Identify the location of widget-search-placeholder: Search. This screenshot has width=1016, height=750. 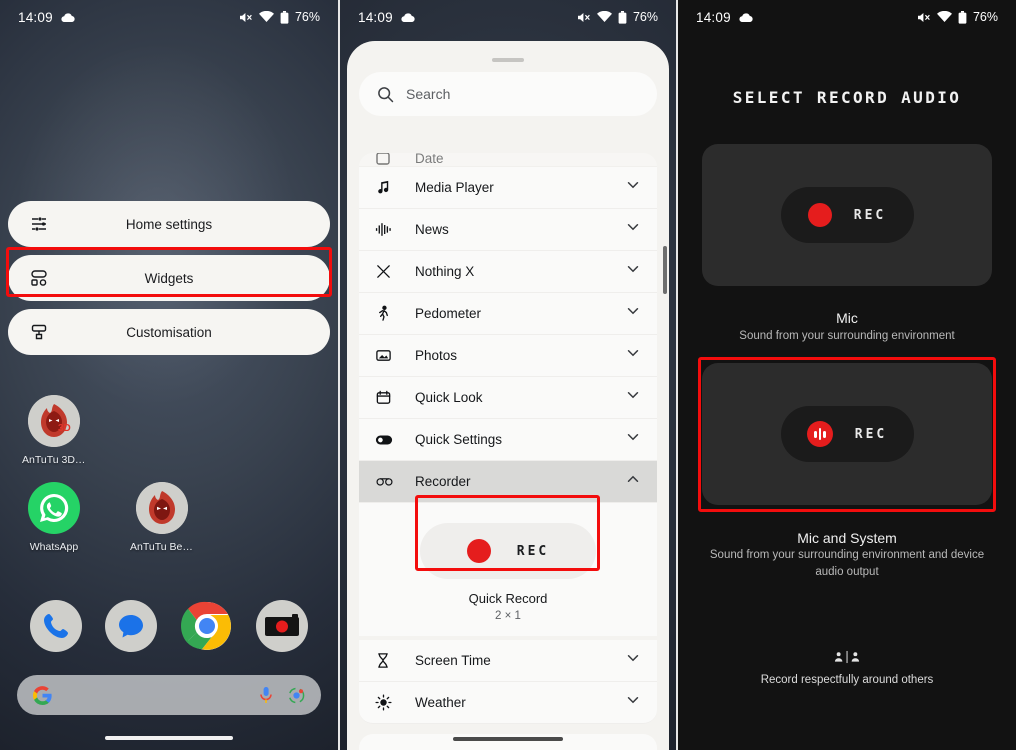
(428, 94).